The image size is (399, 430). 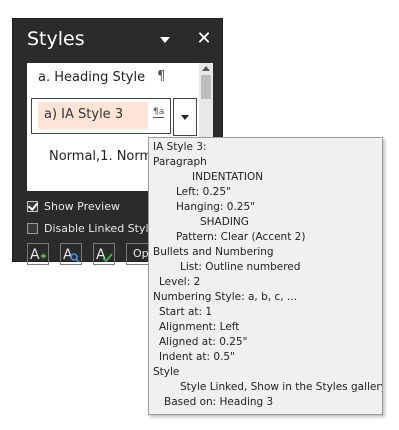 I want to click on pane-options-menu-button, so click(x=165, y=40).